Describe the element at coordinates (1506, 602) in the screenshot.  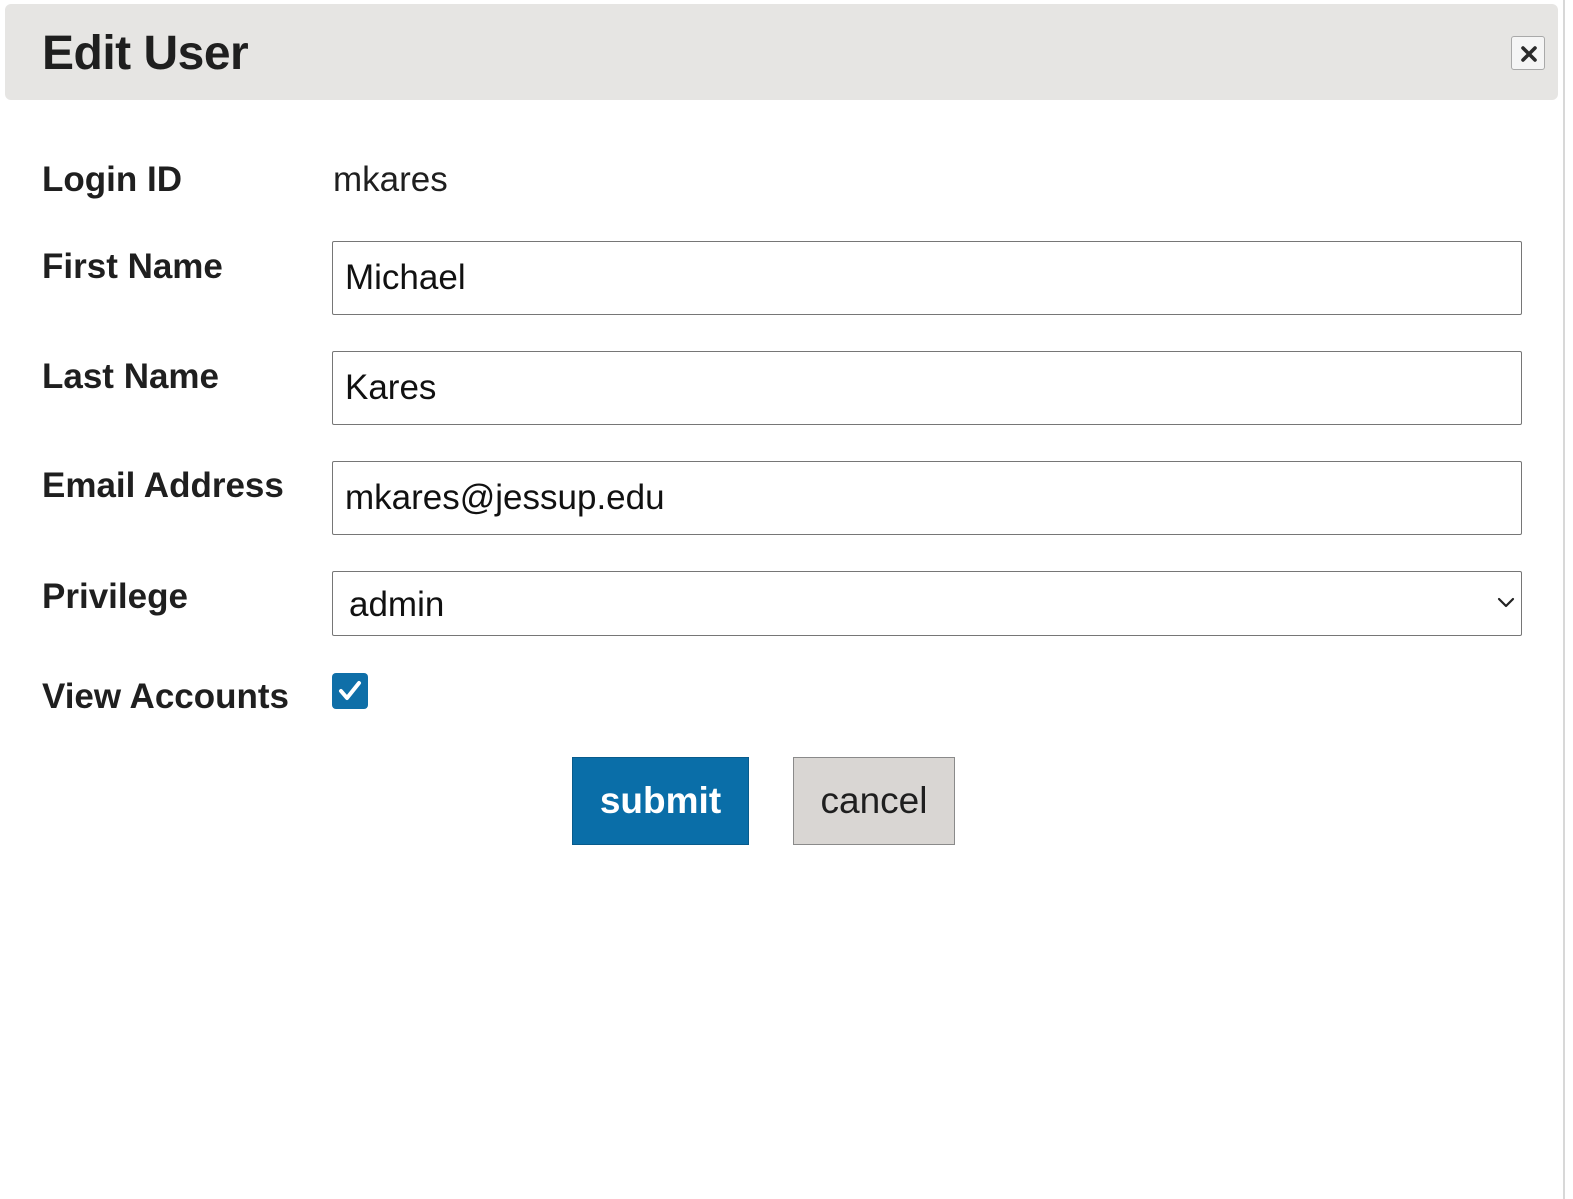
I see `chevron-down-icon` at that location.